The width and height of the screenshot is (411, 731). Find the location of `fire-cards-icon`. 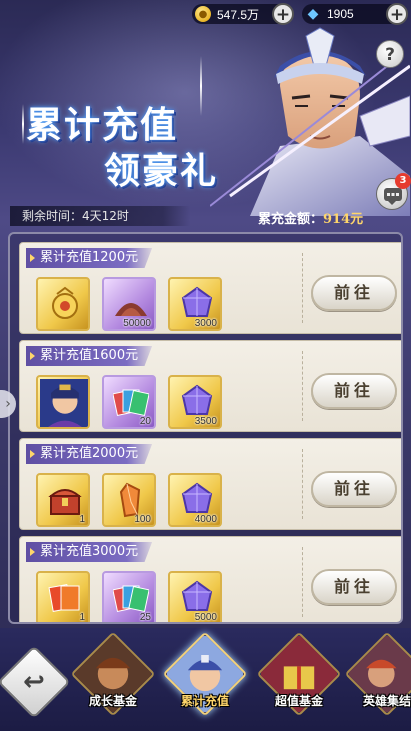

fire-cards-icon is located at coordinates (64, 598).